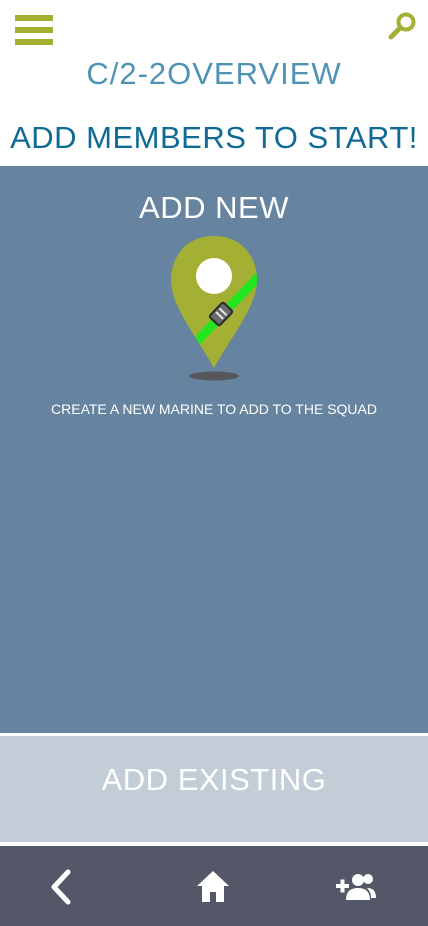  I want to click on chevron-left-icon, so click(61, 887).